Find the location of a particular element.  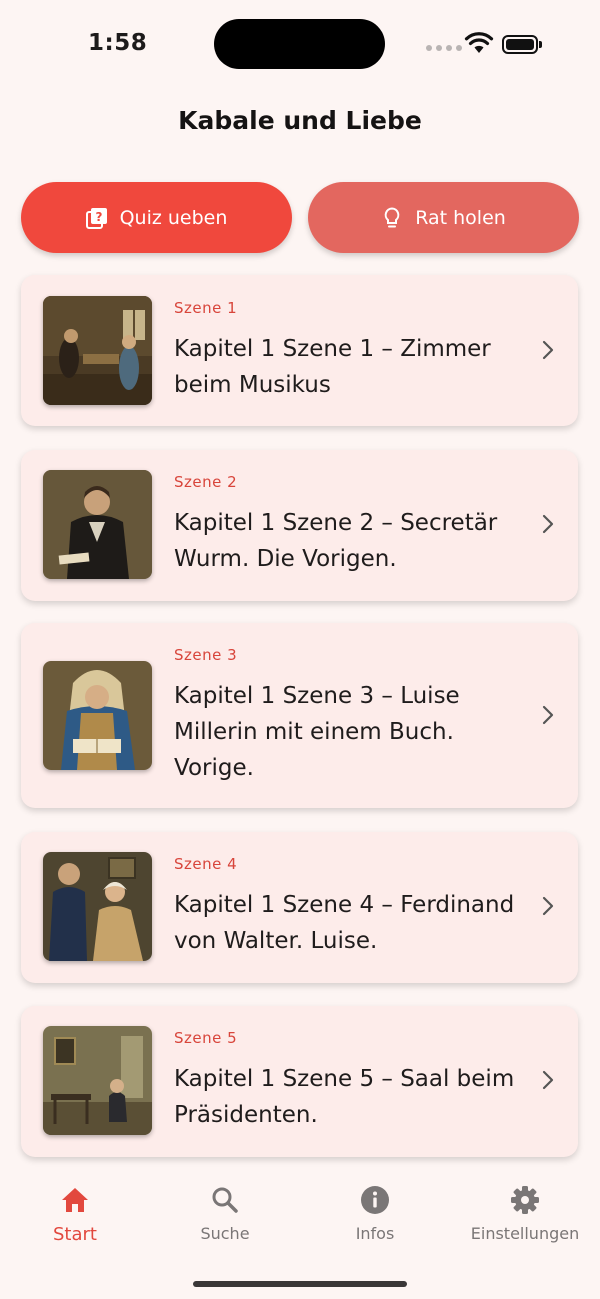

nav-item-einstellungen: Einstellungen is located at coordinates (525, 1213).